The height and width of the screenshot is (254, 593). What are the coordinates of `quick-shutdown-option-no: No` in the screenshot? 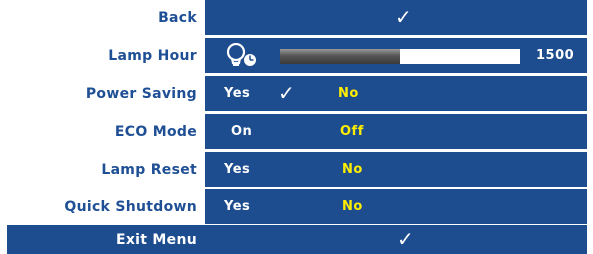 It's located at (352, 206).